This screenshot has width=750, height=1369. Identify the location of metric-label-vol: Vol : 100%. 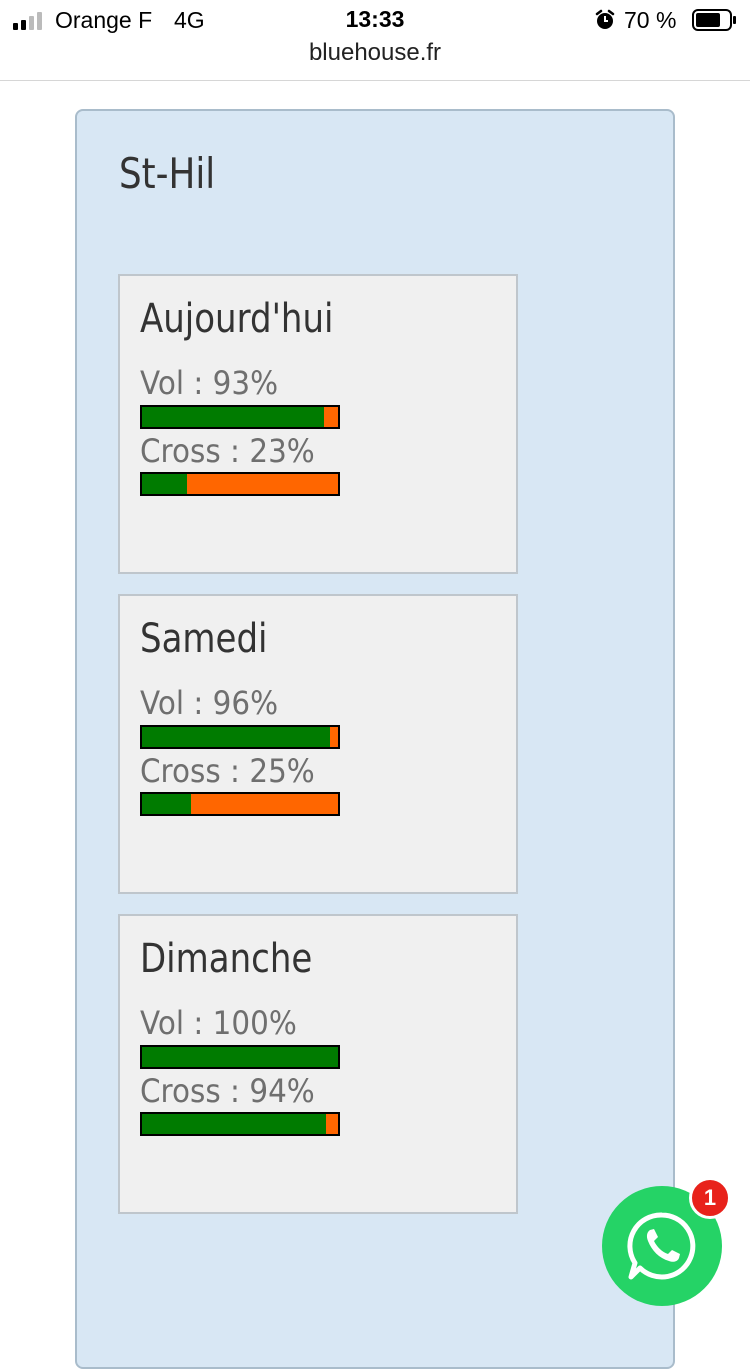
(218, 1023).